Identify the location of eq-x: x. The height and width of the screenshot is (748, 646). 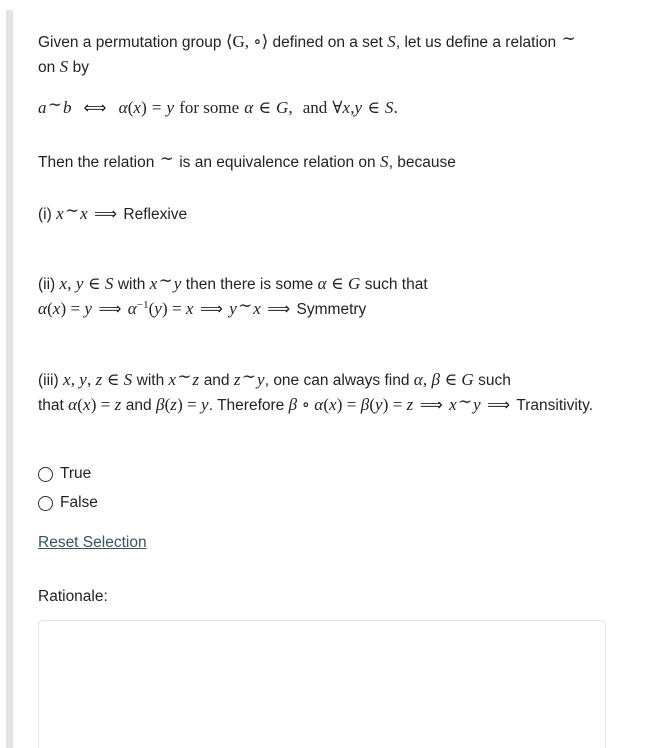
(137, 107).